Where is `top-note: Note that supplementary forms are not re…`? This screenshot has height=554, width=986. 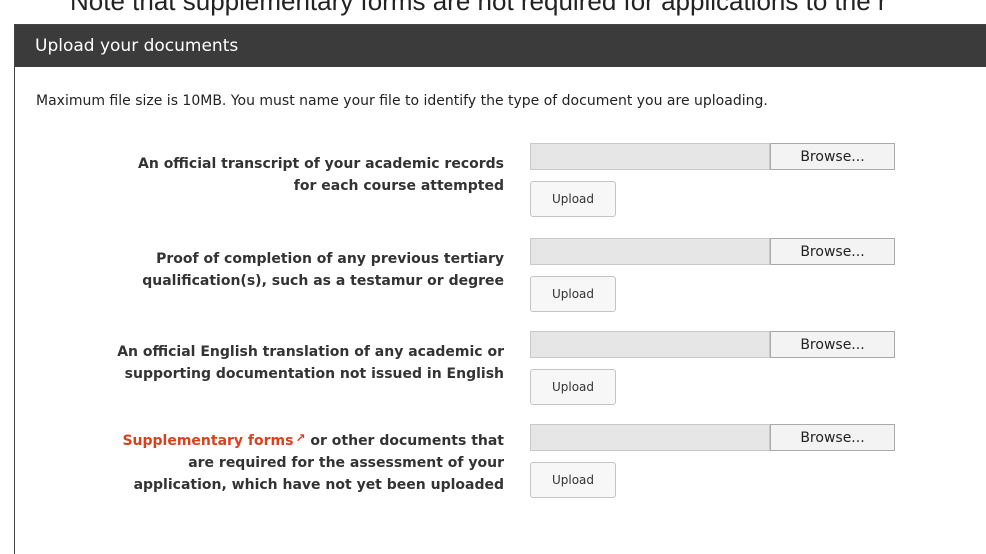
top-note: Note that supplementary forms are not re… is located at coordinates (478, 8).